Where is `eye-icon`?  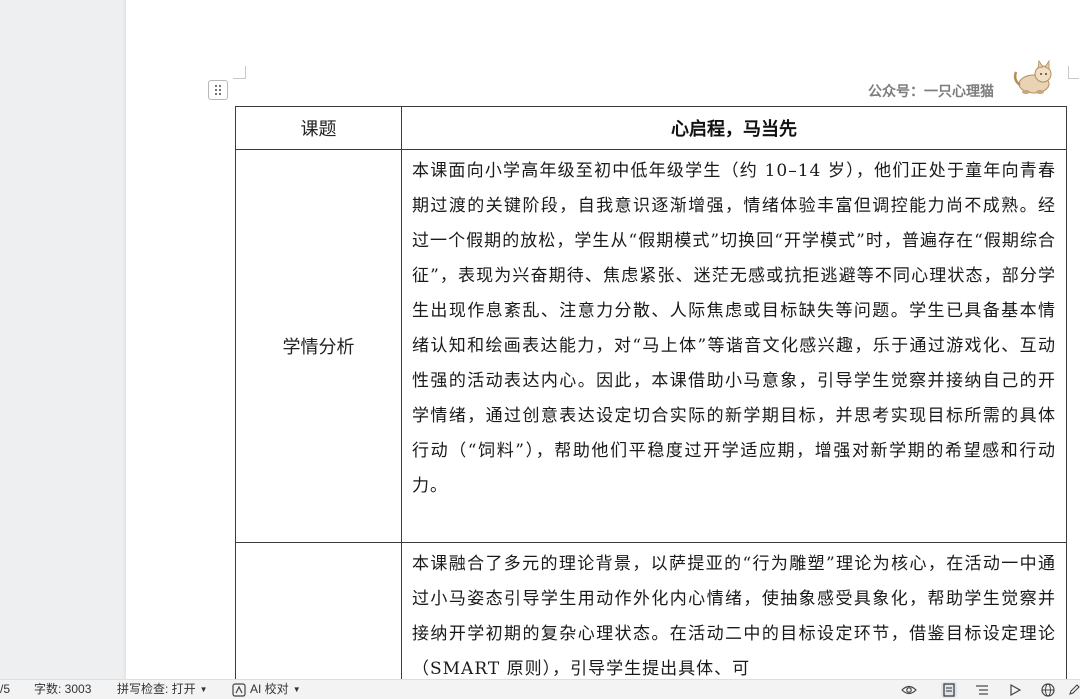
eye-icon is located at coordinates (909, 690).